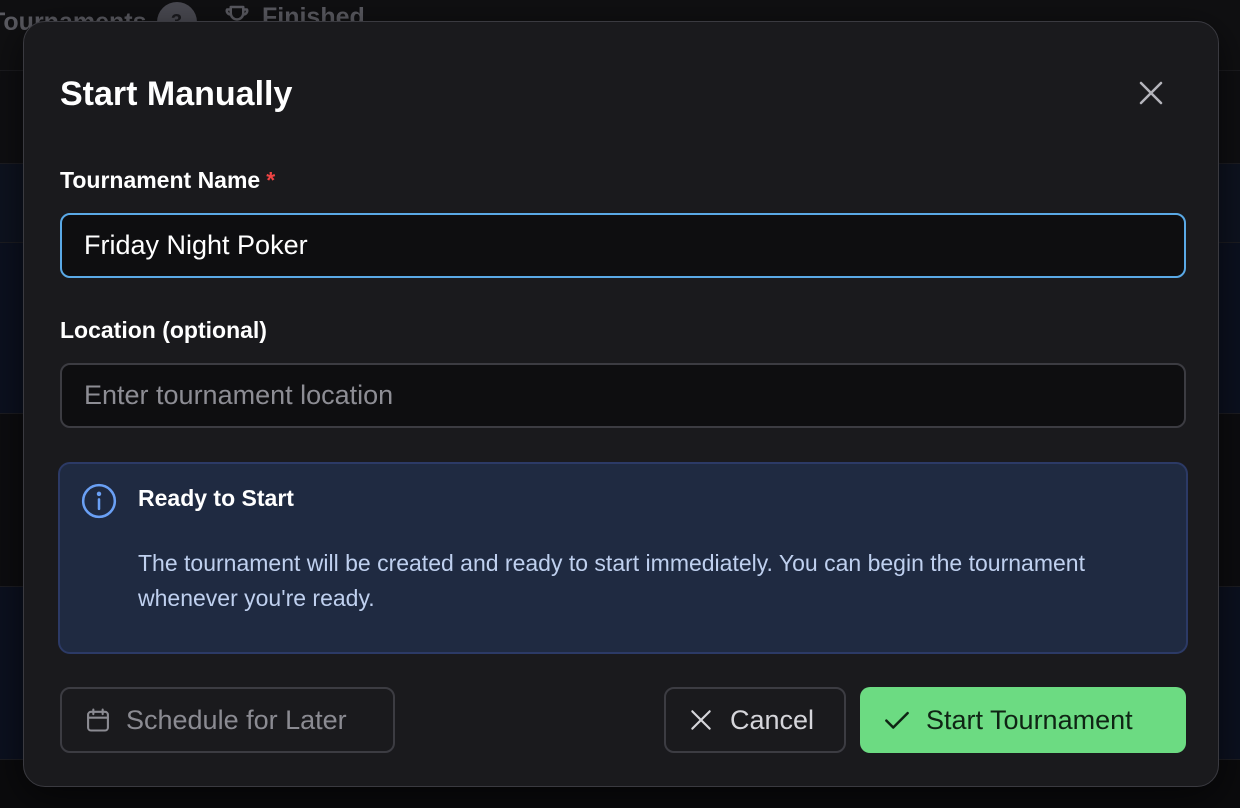  What do you see at coordinates (176, 94) in the screenshot?
I see `dialog-title: Start Manually` at bounding box center [176, 94].